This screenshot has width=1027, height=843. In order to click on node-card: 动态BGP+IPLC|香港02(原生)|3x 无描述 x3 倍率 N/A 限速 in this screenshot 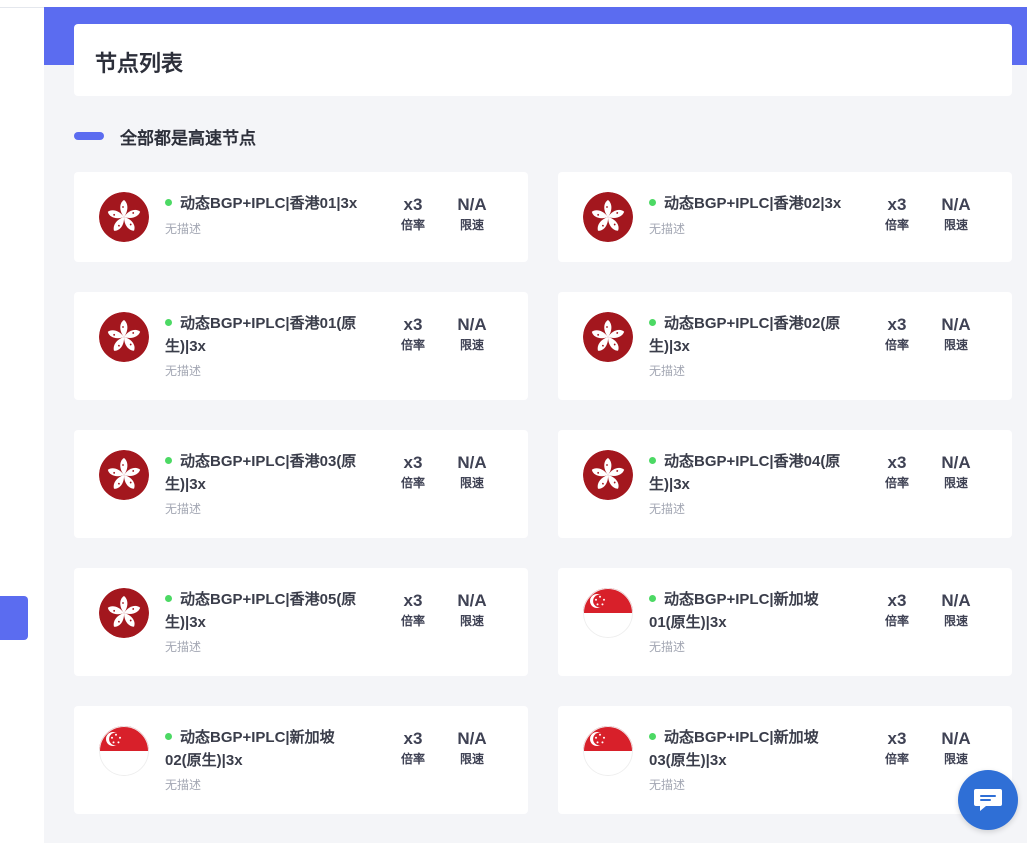, I will do `click(785, 346)`.